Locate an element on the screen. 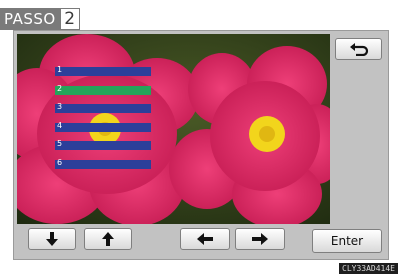 The image size is (400, 275). list-item-6: 6 is located at coordinates (103, 163).